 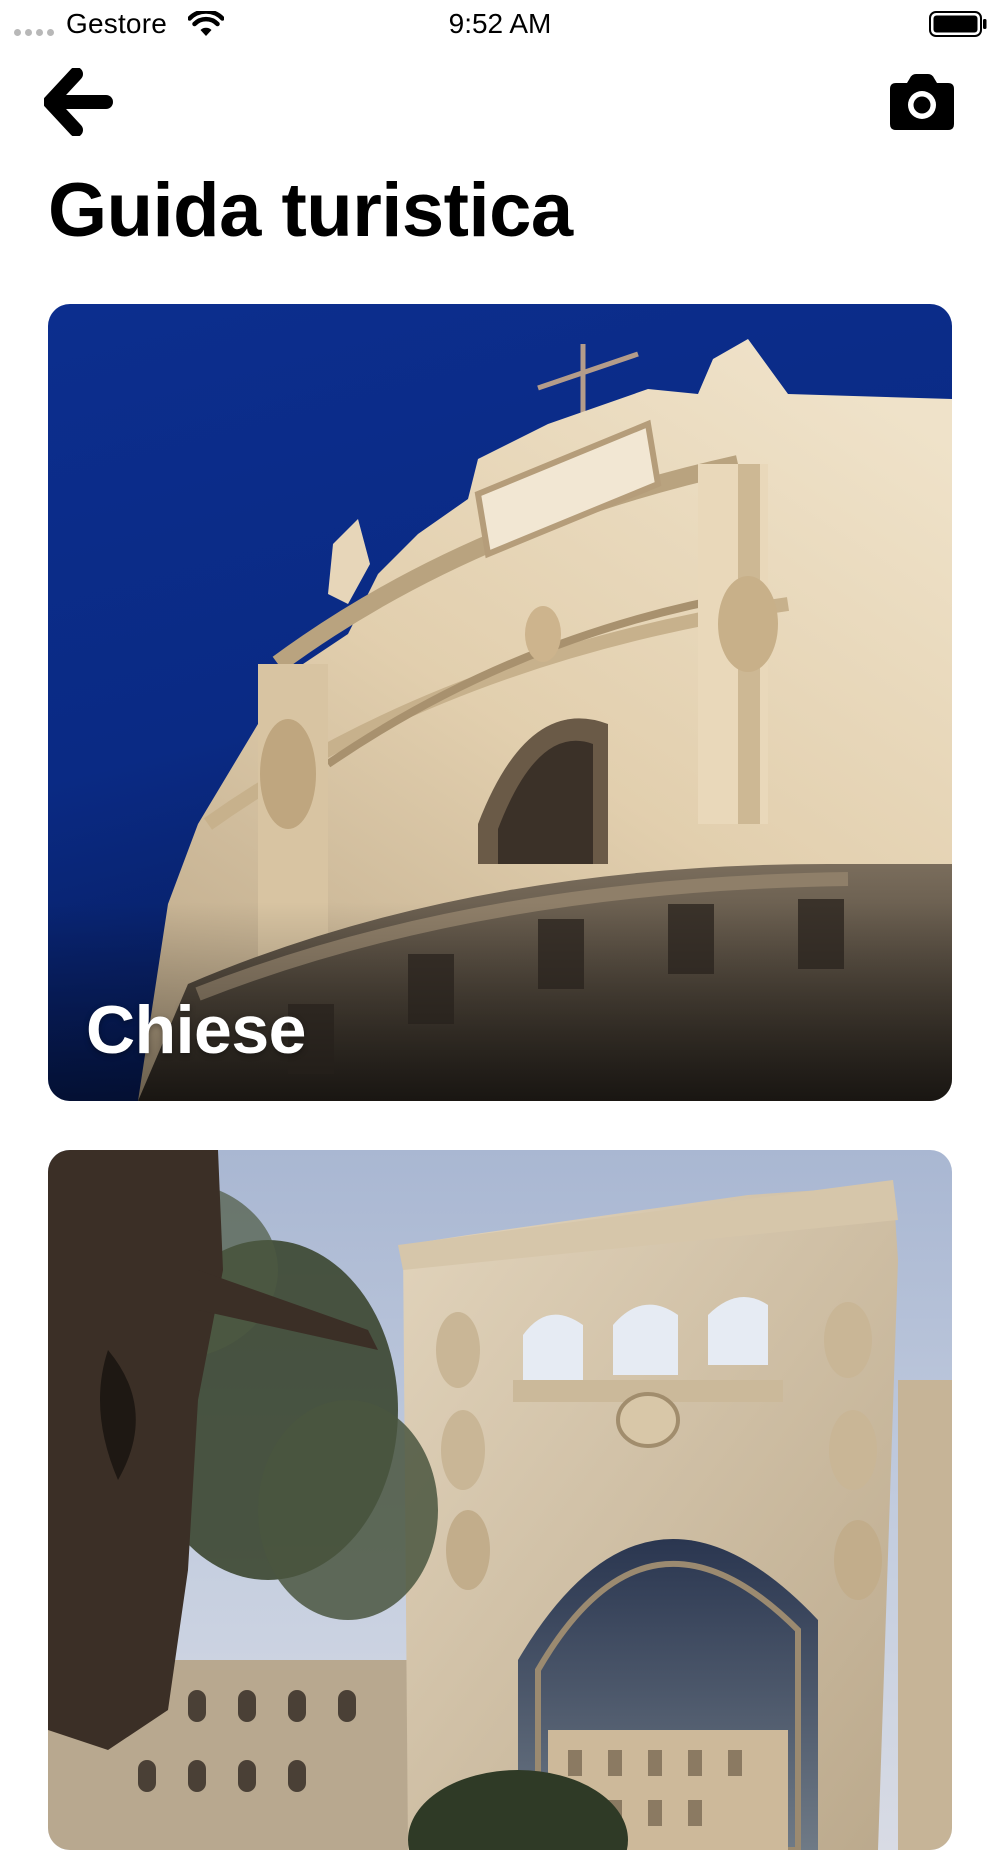 I want to click on camera-icon, so click(x=922, y=102).